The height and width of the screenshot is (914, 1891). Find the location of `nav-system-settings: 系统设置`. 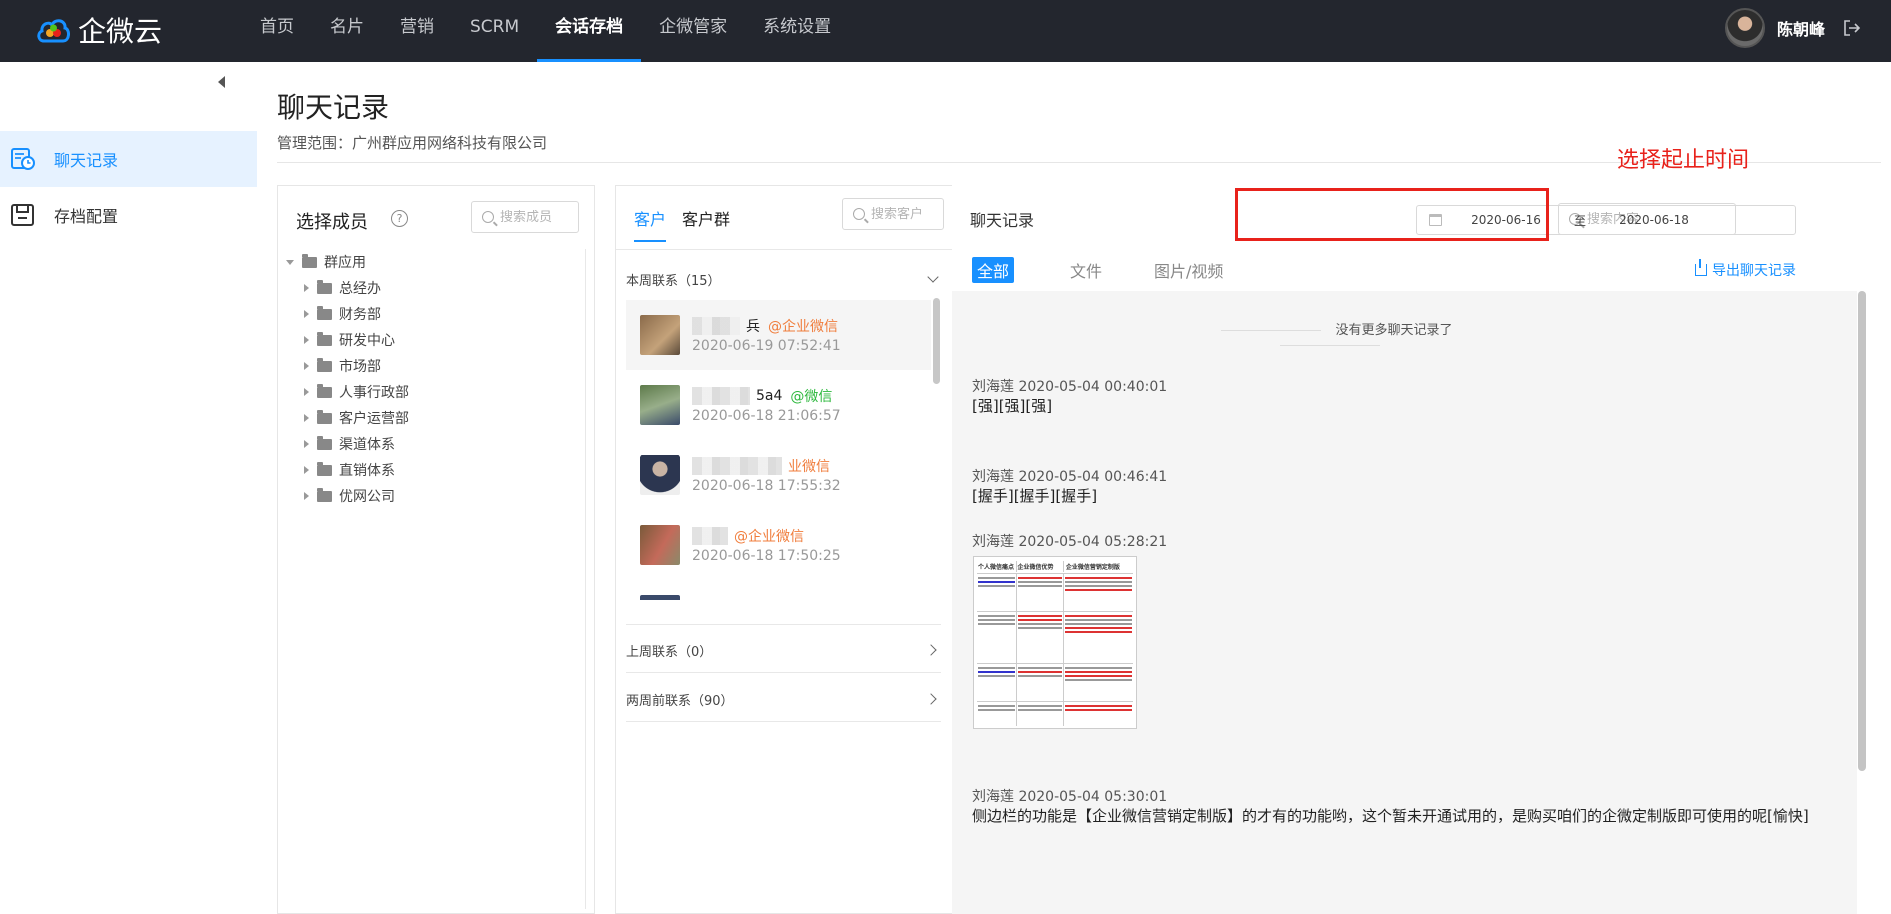

nav-system-settings: 系统设置 is located at coordinates (797, 31).